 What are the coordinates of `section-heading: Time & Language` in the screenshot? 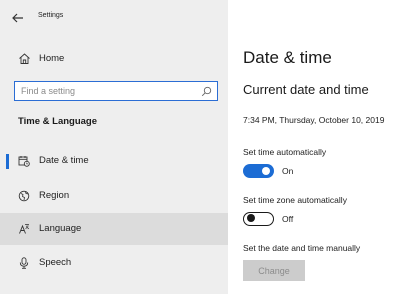 It's located at (58, 121).